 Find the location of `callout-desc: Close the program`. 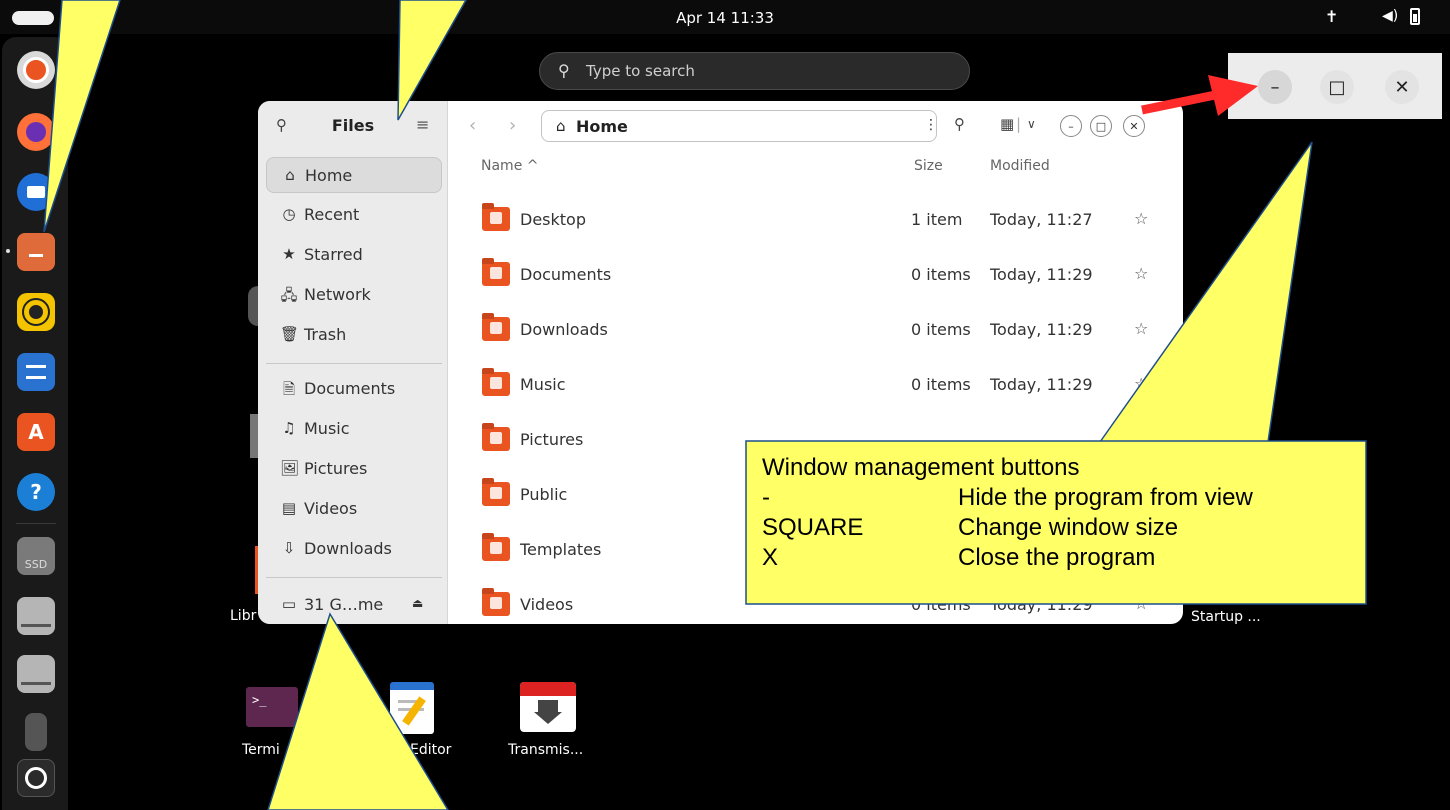

callout-desc: Close the program is located at coordinates (1057, 557).